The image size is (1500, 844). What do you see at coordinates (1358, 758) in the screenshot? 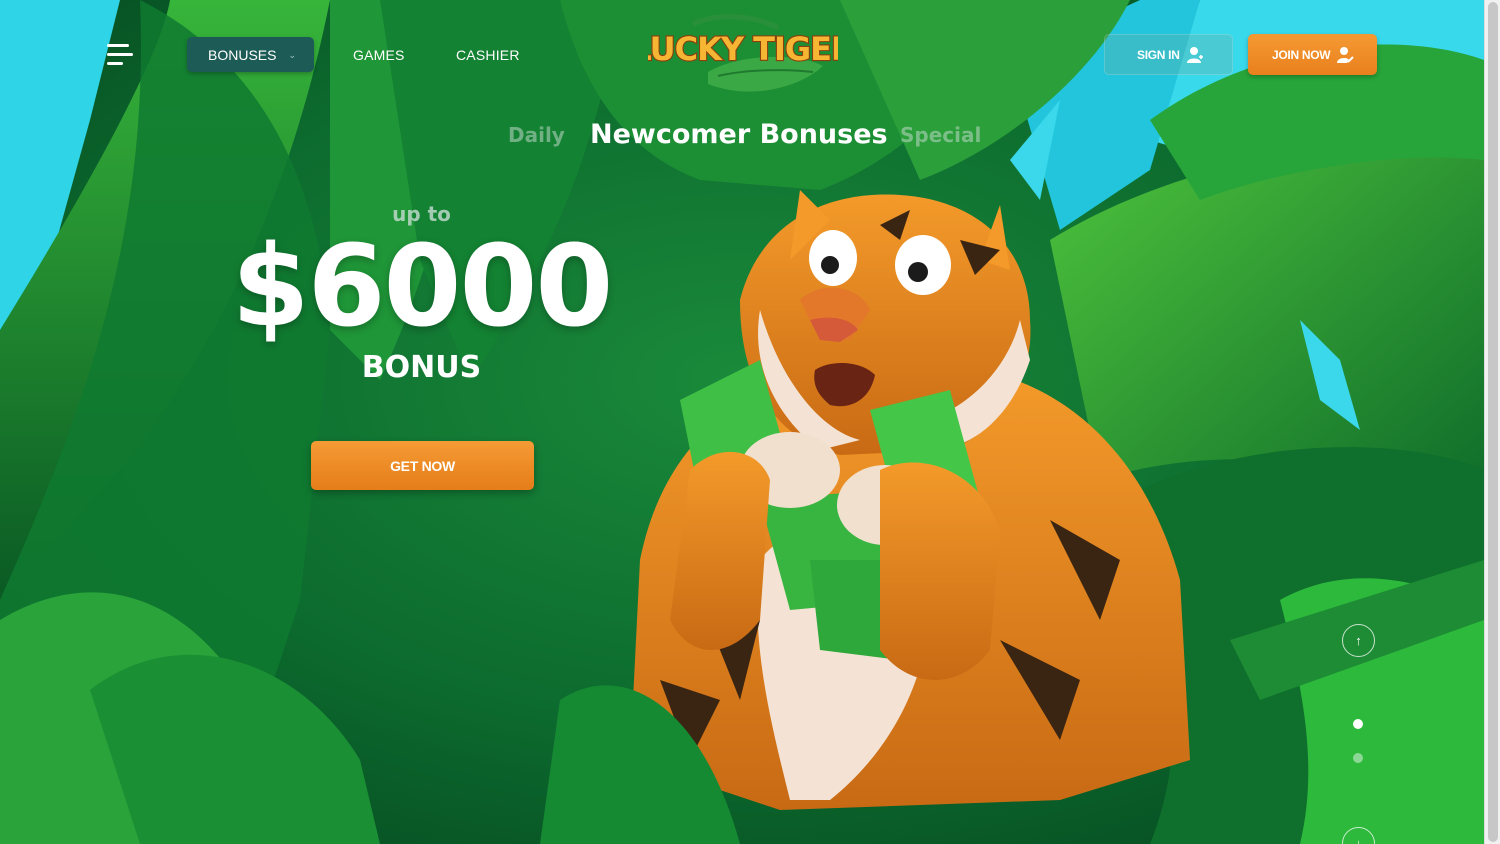
I see `carousel-dot` at bounding box center [1358, 758].